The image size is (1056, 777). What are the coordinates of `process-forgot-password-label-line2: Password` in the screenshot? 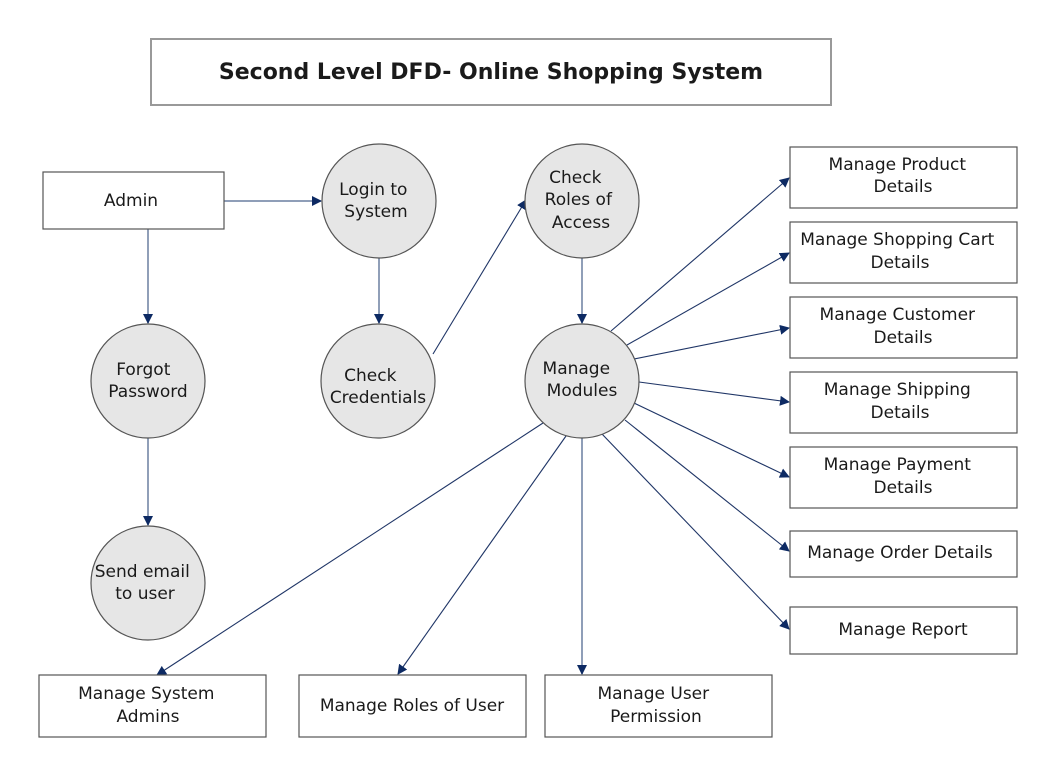 It's located at (147, 392).